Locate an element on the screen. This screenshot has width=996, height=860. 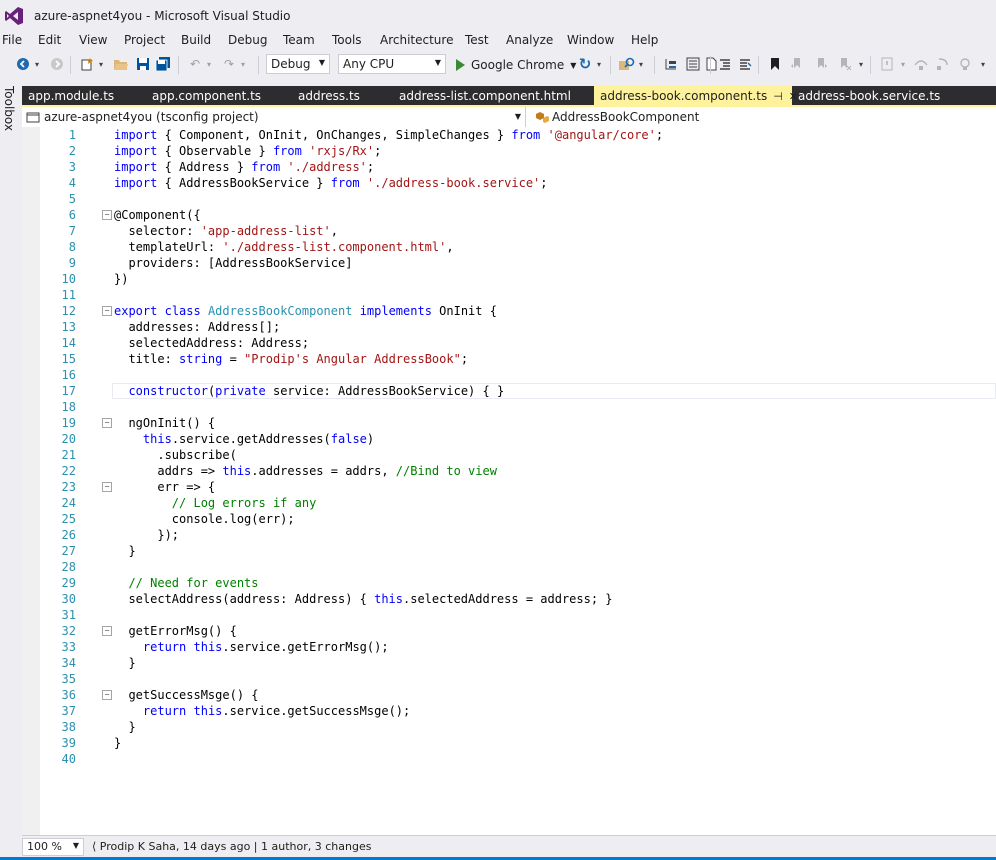
code-line: 13 addresses: Address[]; is located at coordinates (509, 327).